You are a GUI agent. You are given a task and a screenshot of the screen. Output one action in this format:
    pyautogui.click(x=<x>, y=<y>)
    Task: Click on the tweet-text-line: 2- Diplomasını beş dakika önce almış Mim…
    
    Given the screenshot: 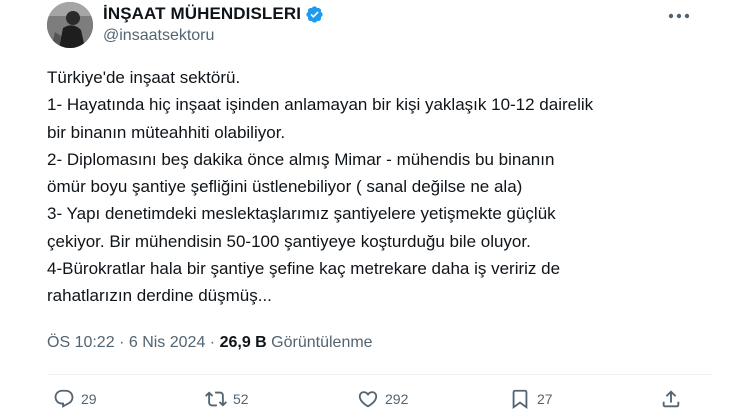 What is the action you would take?
    pyautogui.click(x=301, y=159)
    